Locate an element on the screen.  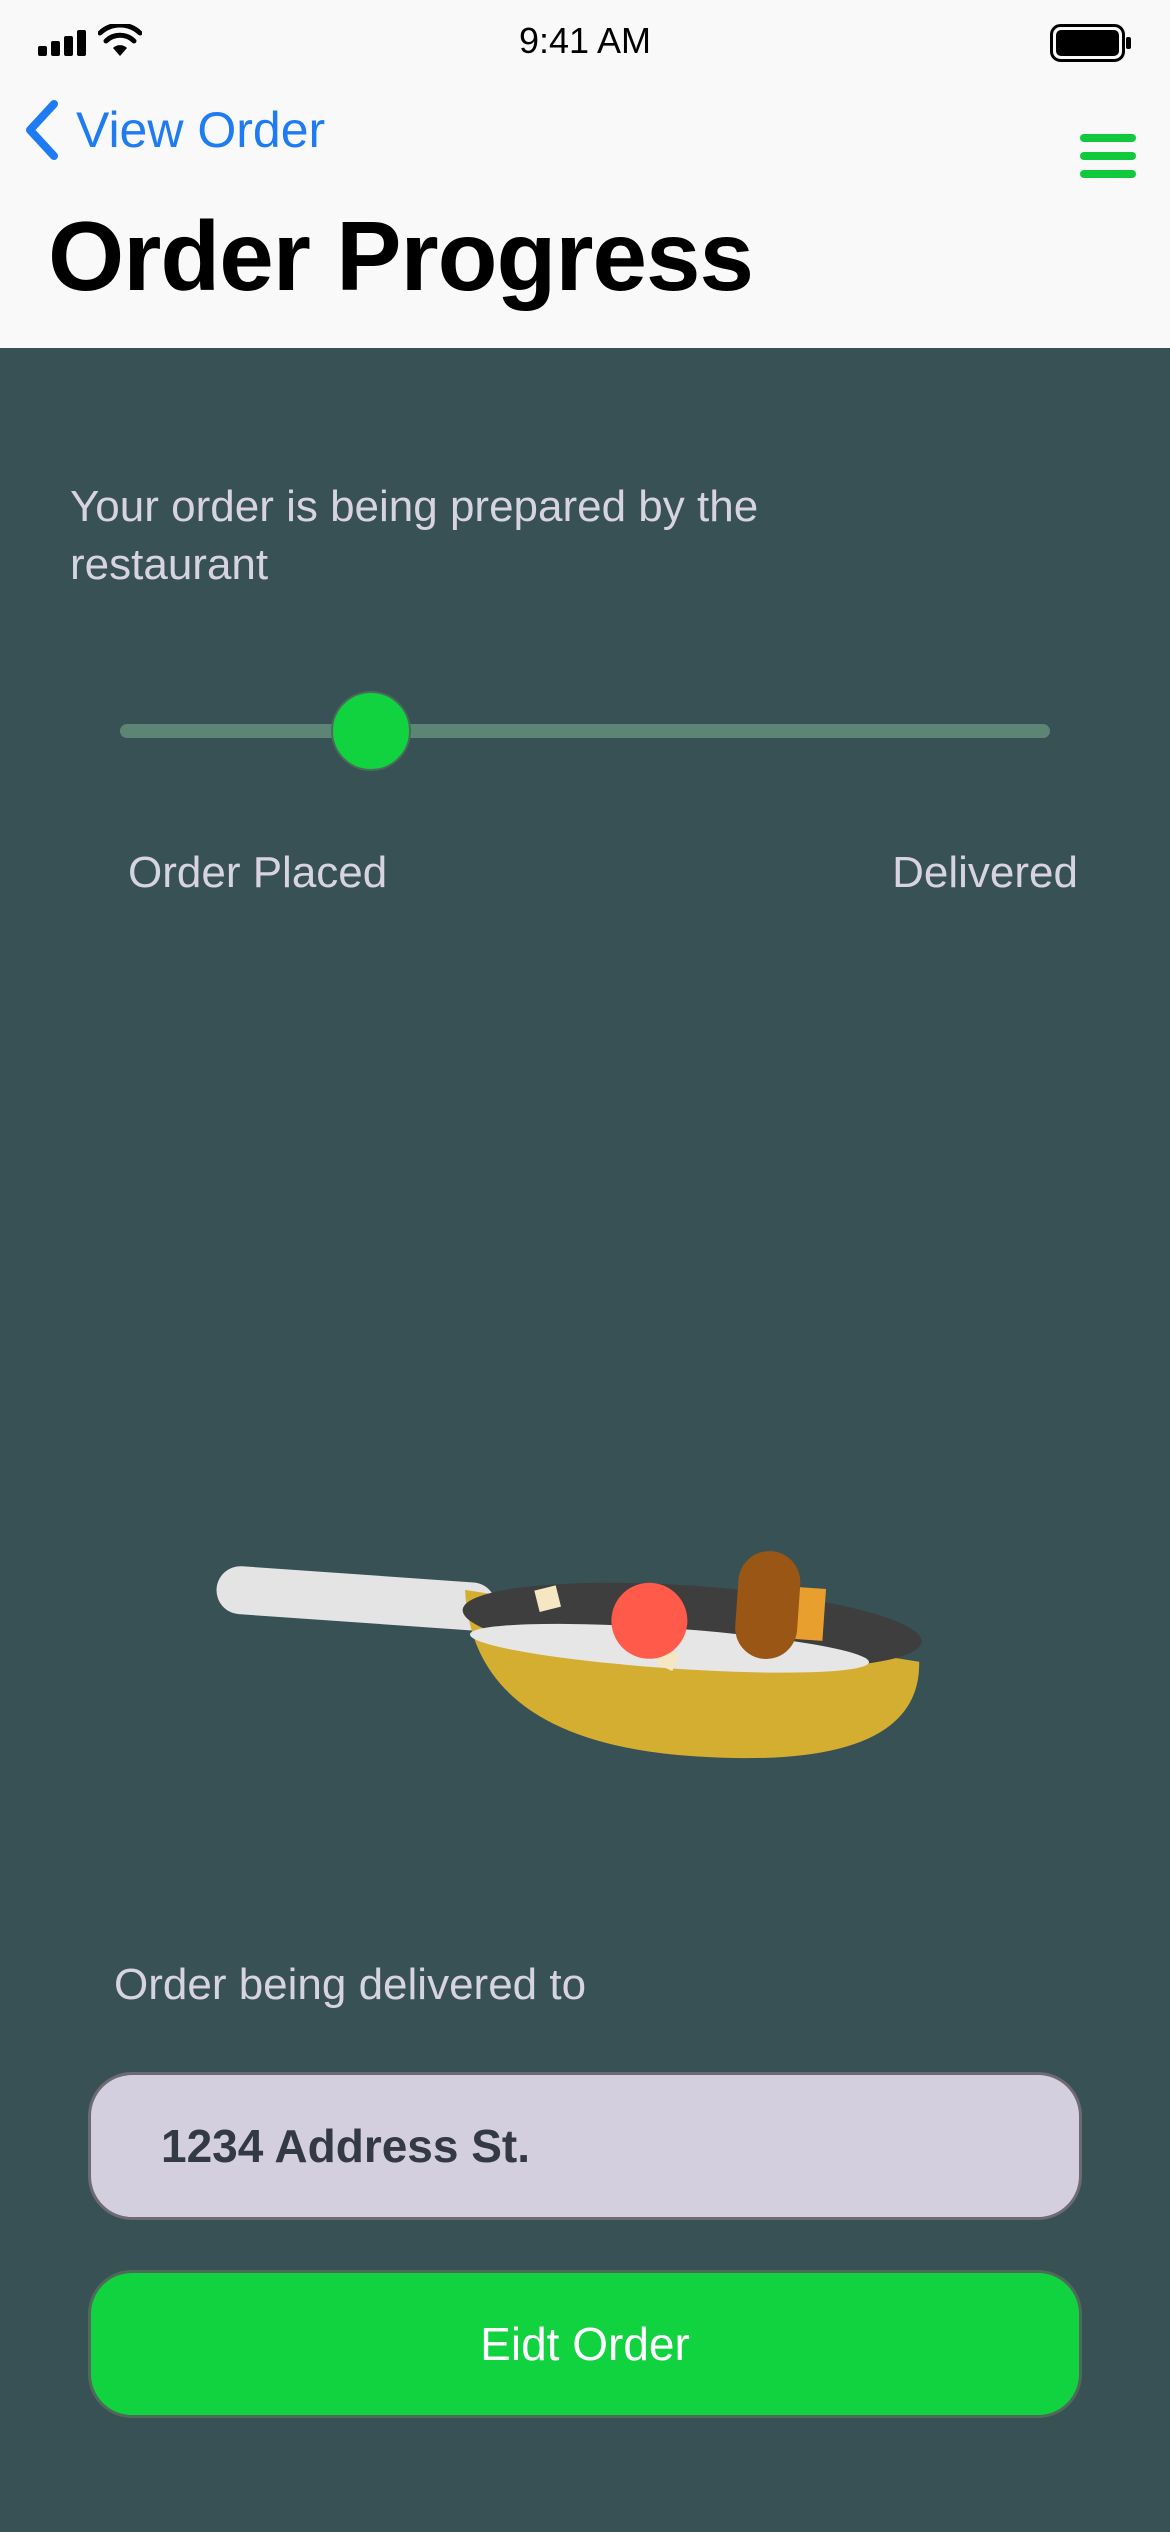
step-label-order-placed: Order Placed is located at coordinates (258, 872).